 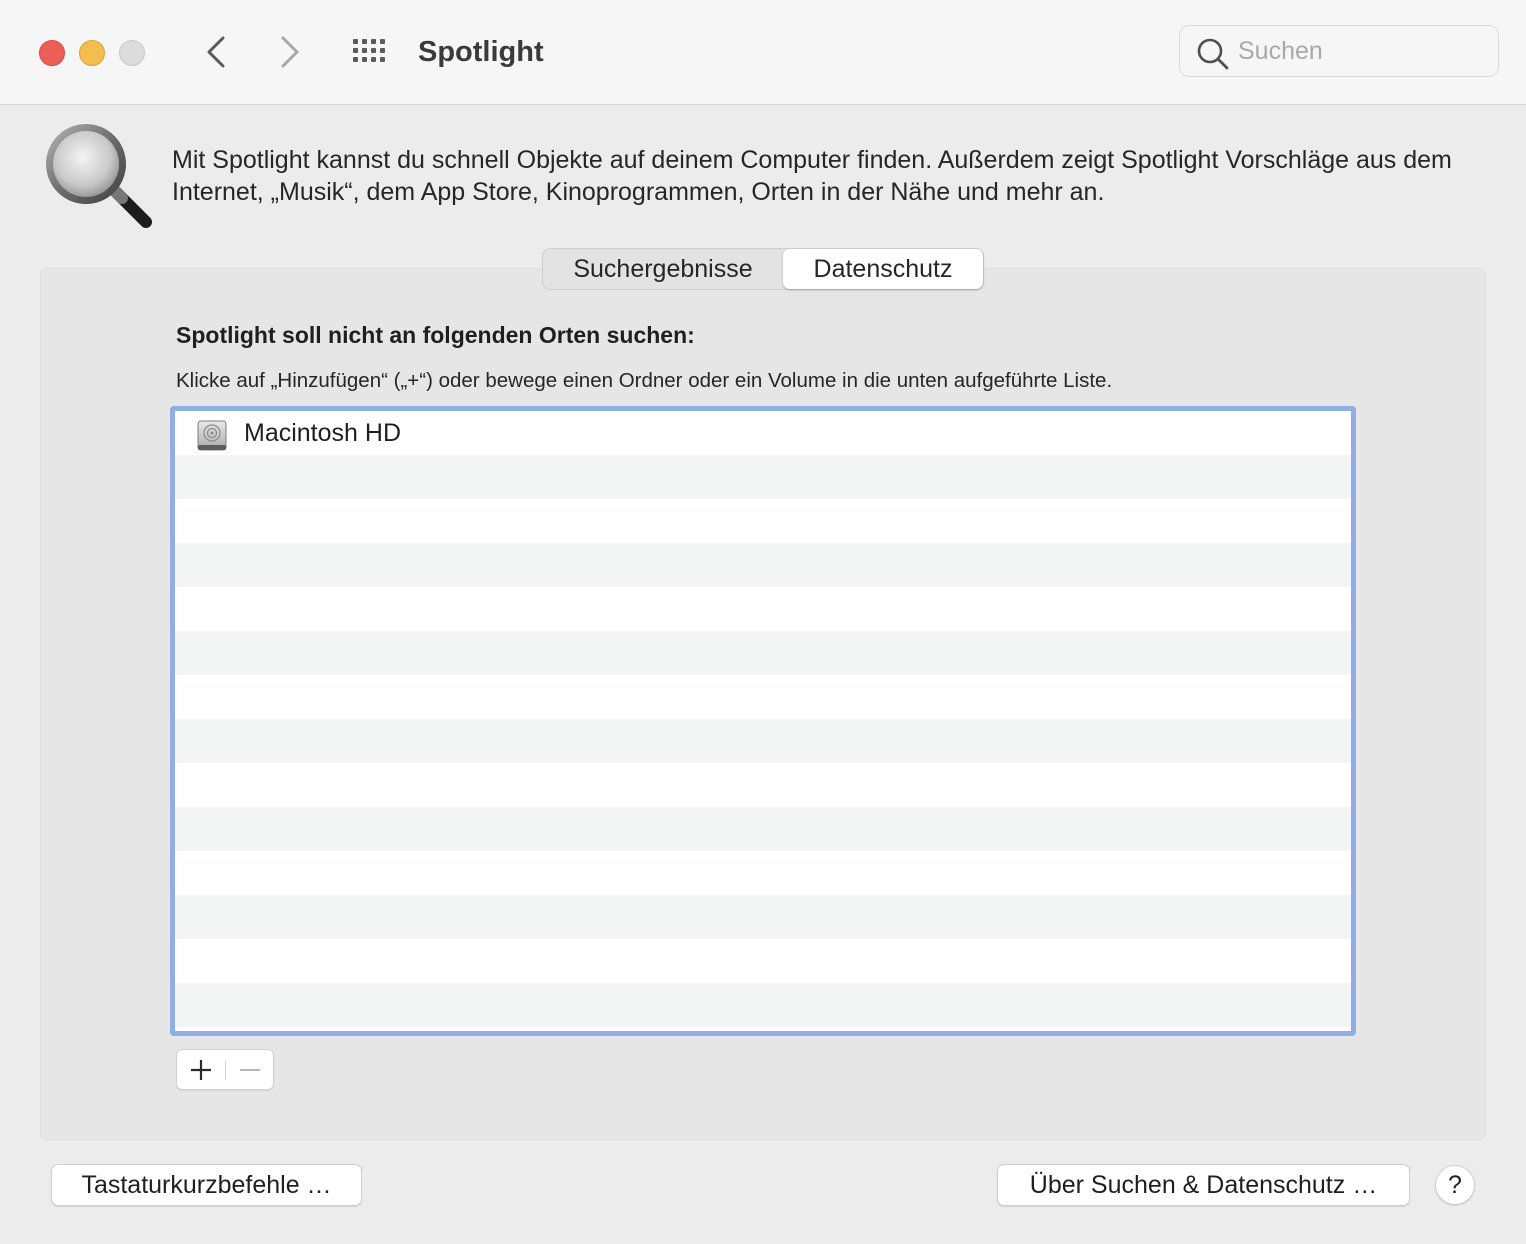 I want to click on remove-location-button, so click(x=250, y=1069).